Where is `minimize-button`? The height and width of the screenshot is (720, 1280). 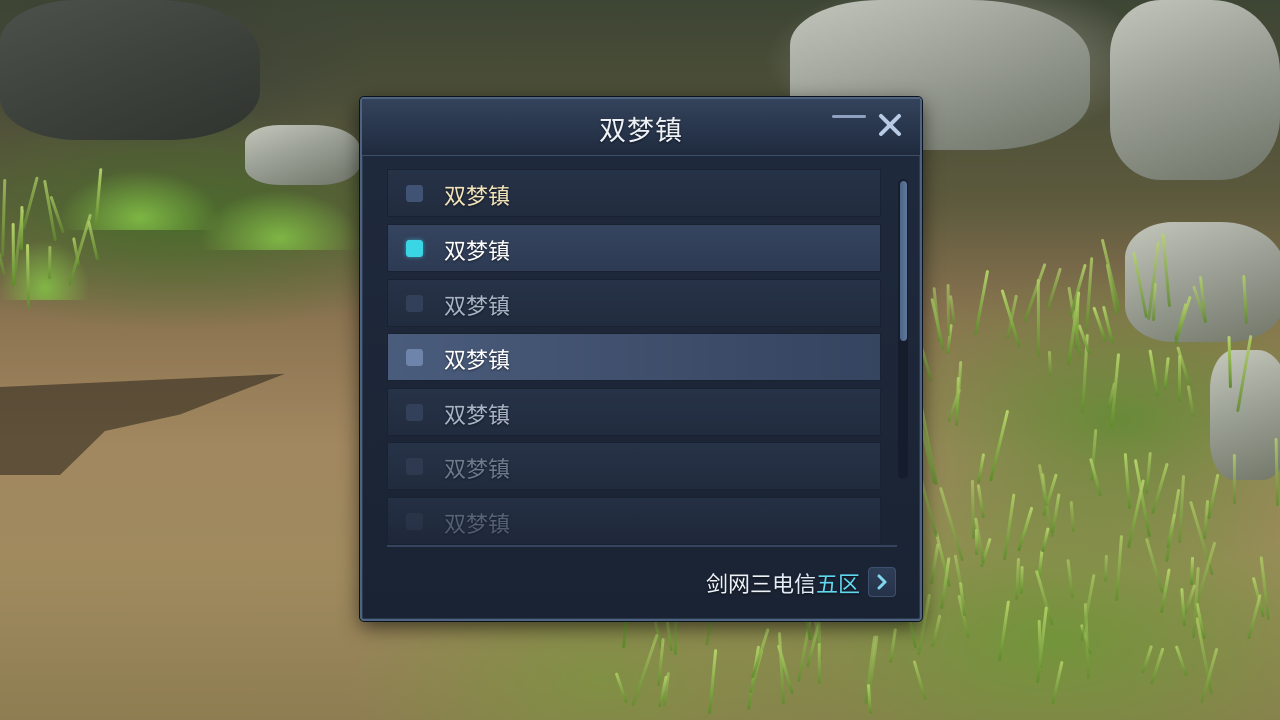
minimize-button is located at coordinates (849, 117).